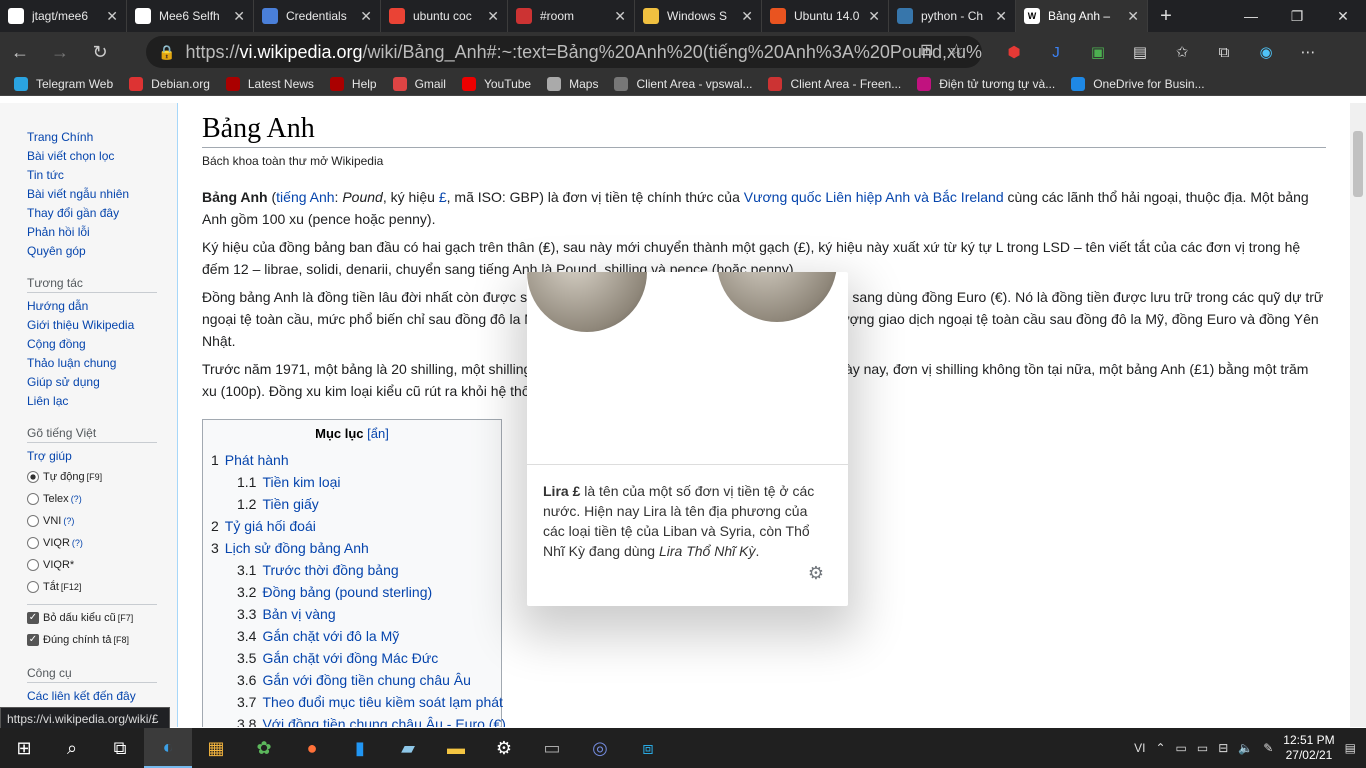 This screenshot has width=1366, height=768. I want to click on new-tab-button: +, so click(1166, 16).